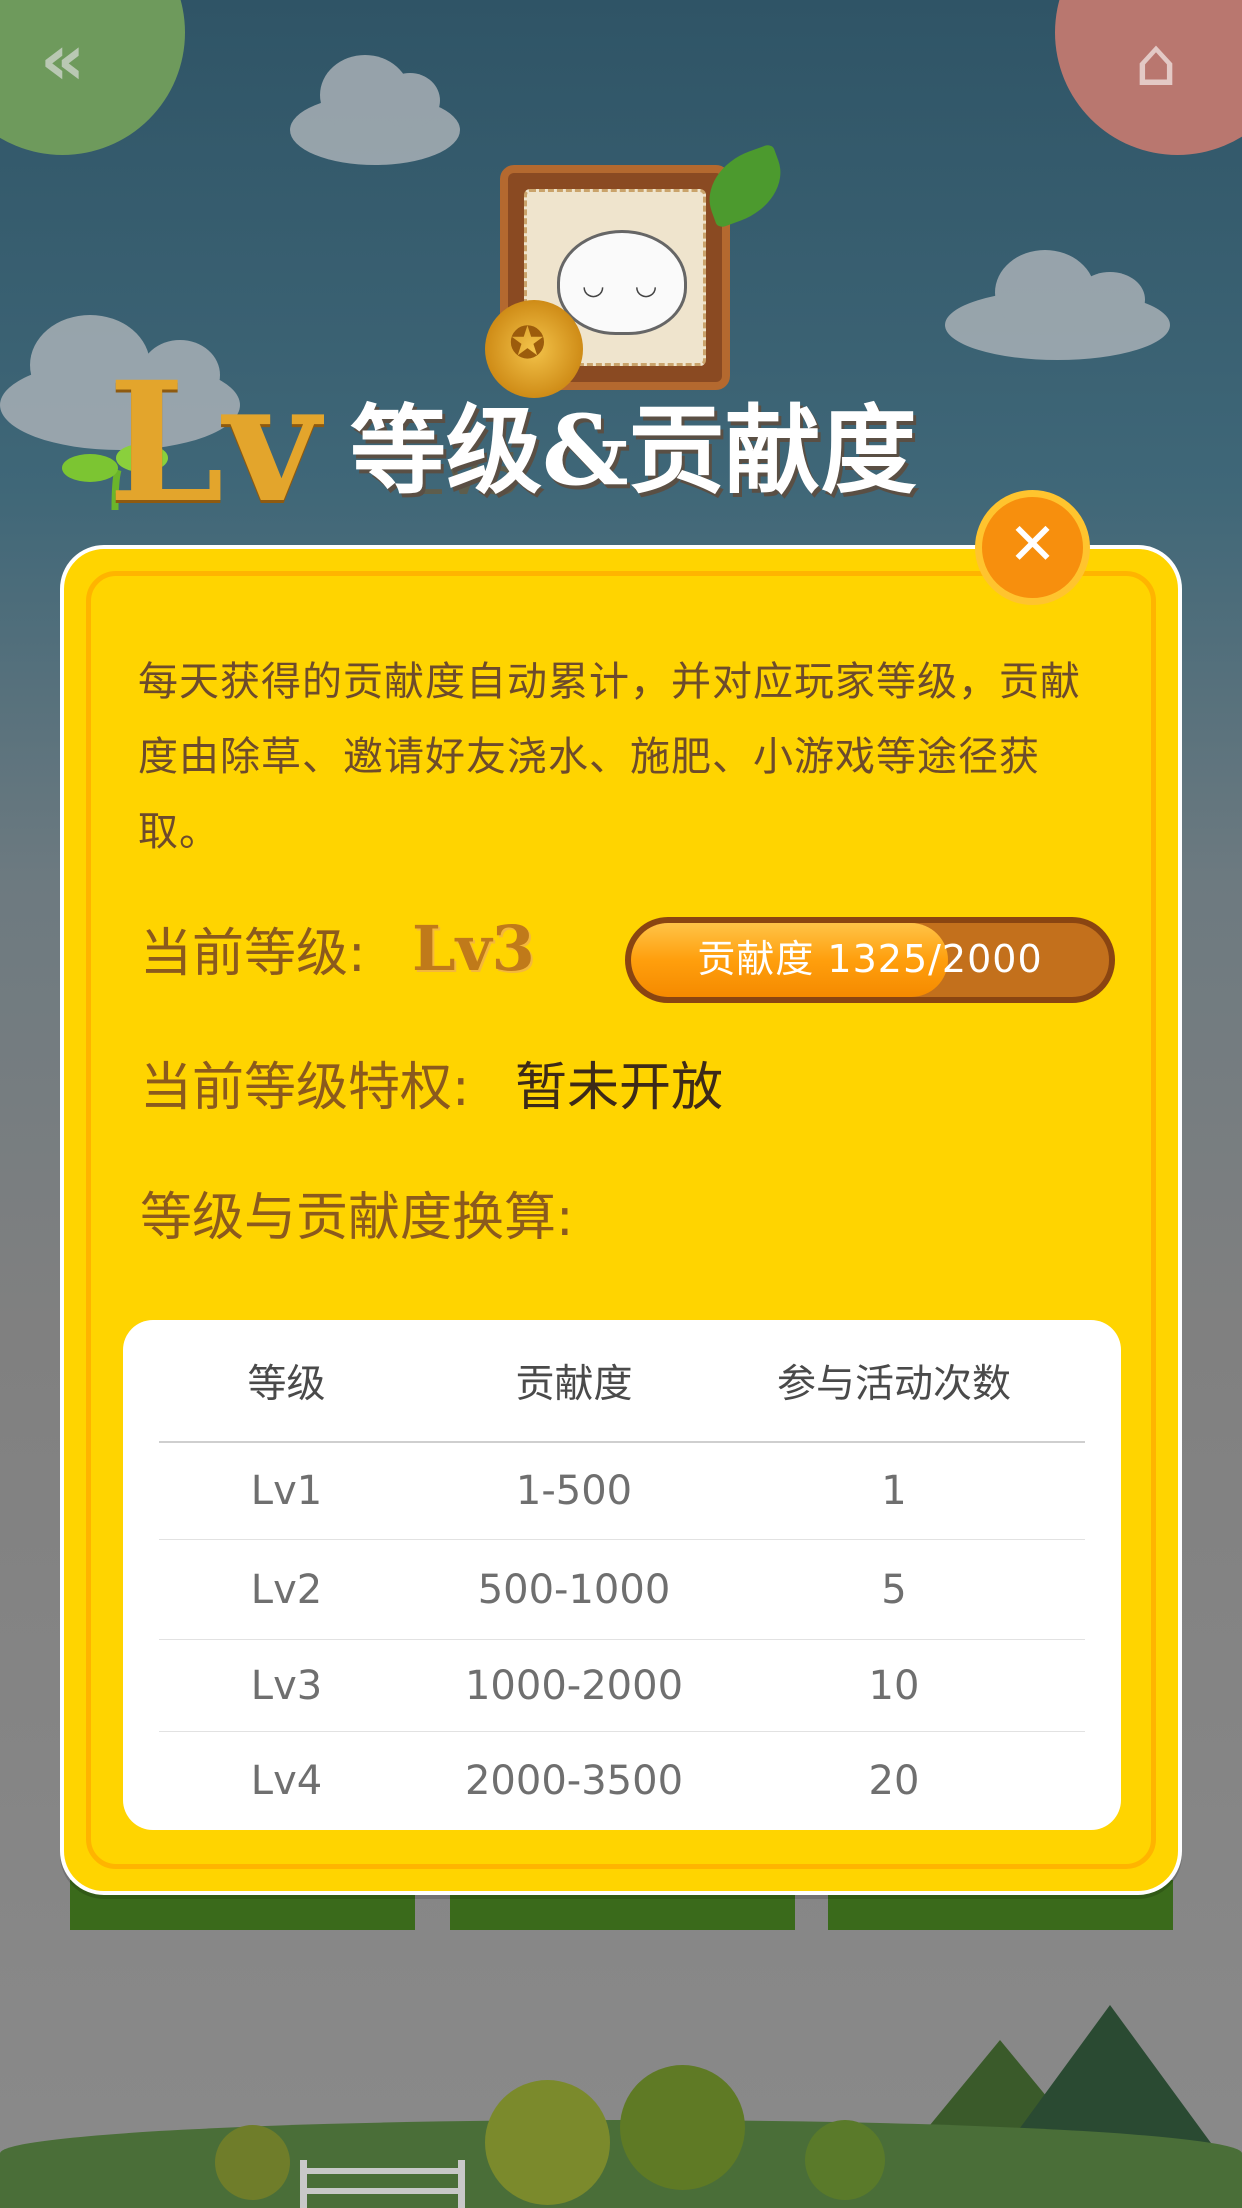 Image resolution: width=1242 pixels, height=2208 pixels. What do you see at coordinates (286, 1781) in the screenshot?
I see `cell-level: Lv4` at bounding box center [286, 1781].